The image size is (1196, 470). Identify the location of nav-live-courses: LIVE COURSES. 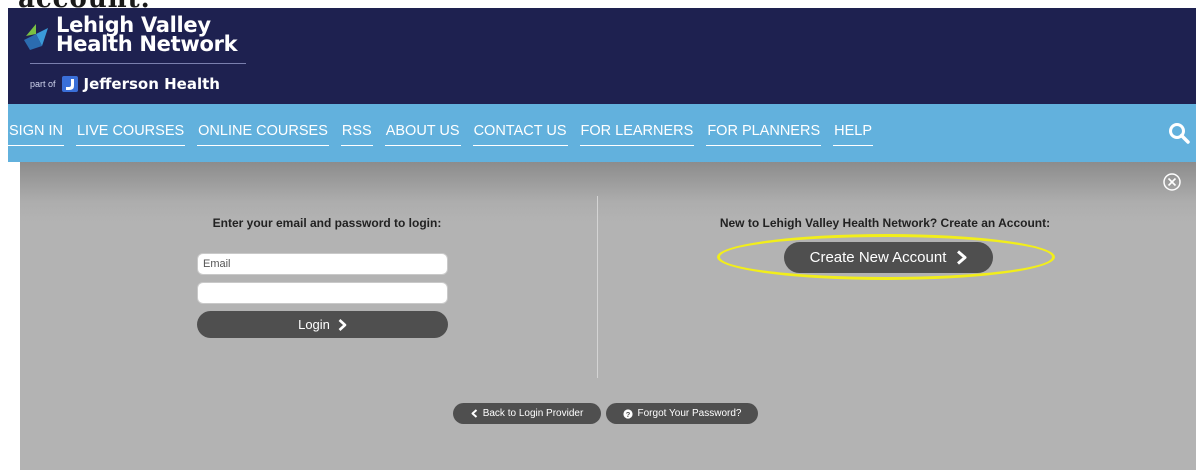
(130, 133).